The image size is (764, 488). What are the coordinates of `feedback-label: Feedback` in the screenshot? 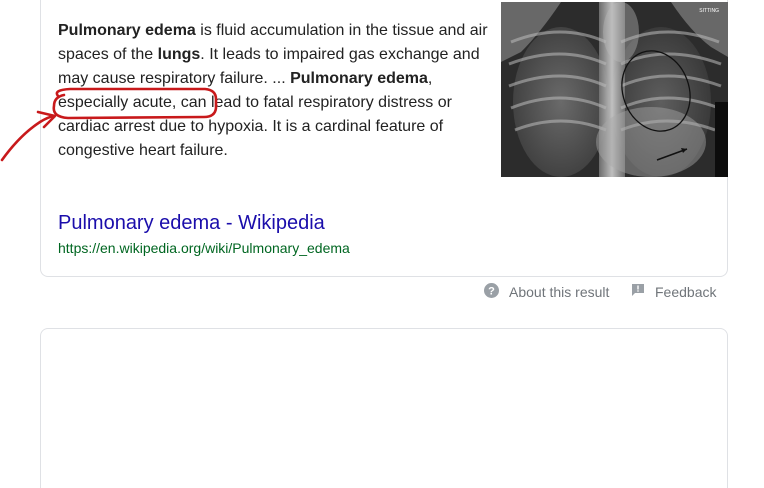 It's located at (686, 291).